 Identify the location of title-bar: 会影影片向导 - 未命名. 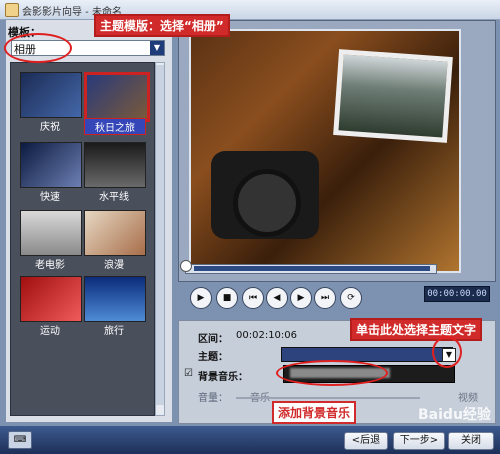
(250, 10).